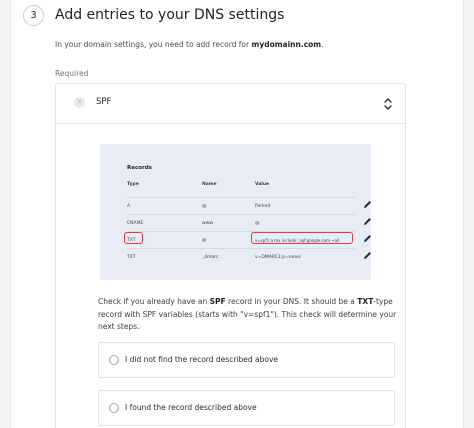  I want to click on option-label: I found the record described above, so click(191, 407).